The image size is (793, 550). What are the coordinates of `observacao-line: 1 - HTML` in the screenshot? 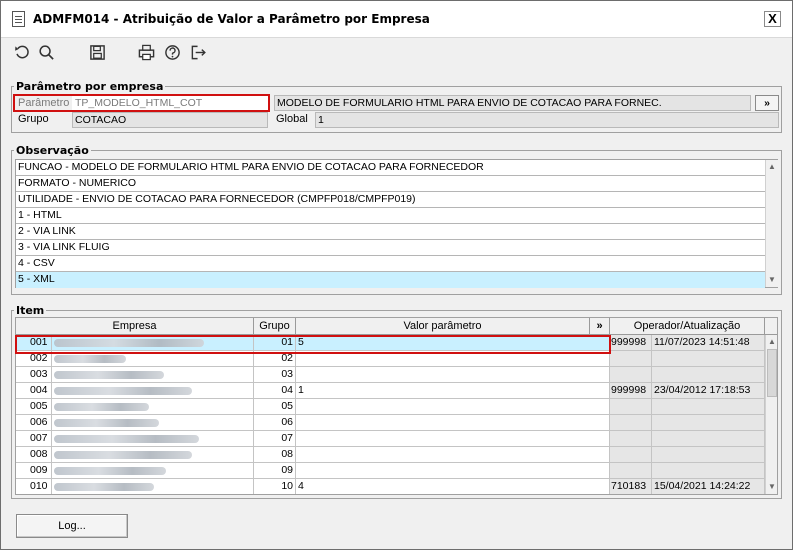 It's located at (390, 216).